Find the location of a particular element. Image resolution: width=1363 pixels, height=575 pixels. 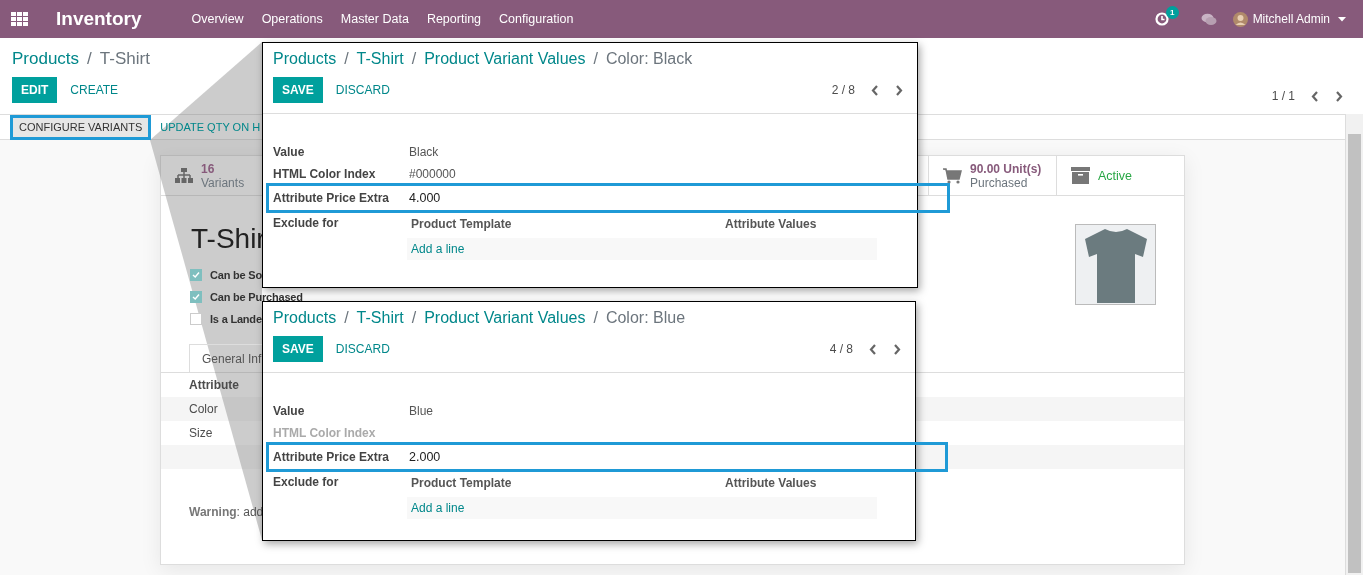

column-header: Attribute is located at coordinates (214, 385).